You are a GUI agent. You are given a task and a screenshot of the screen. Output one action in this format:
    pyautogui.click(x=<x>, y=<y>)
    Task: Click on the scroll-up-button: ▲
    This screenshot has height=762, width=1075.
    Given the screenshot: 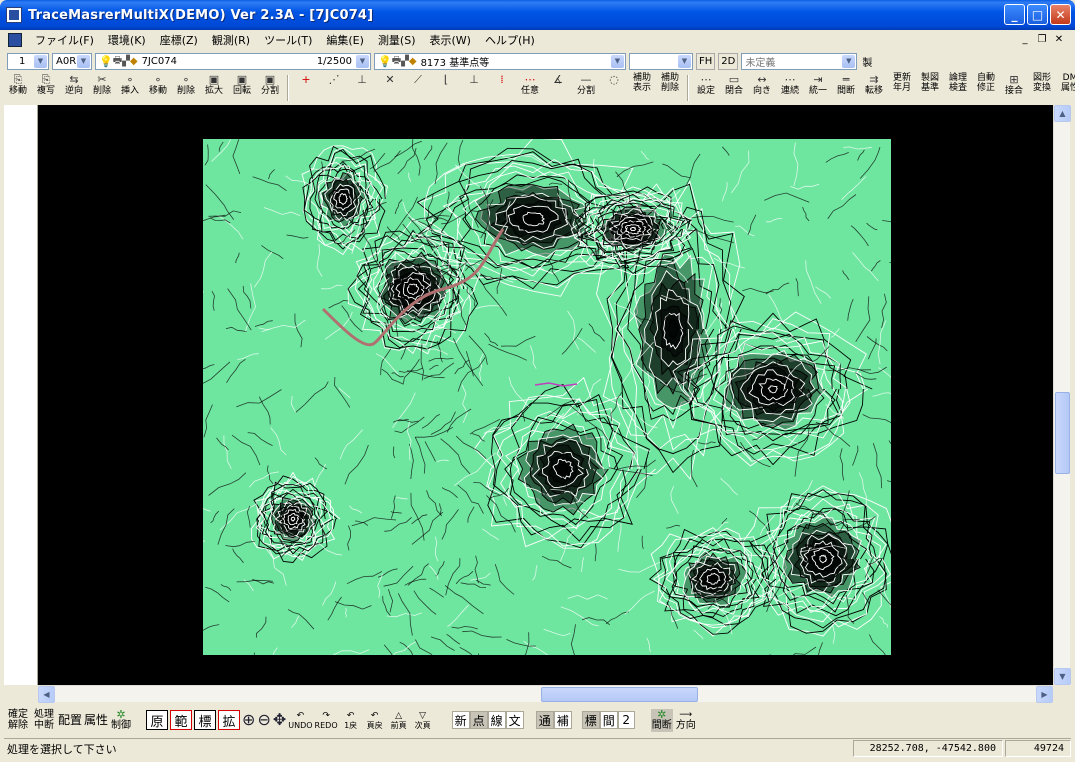 What is the action you would take?
    pyautogui.click(x=1062, y=113)
    